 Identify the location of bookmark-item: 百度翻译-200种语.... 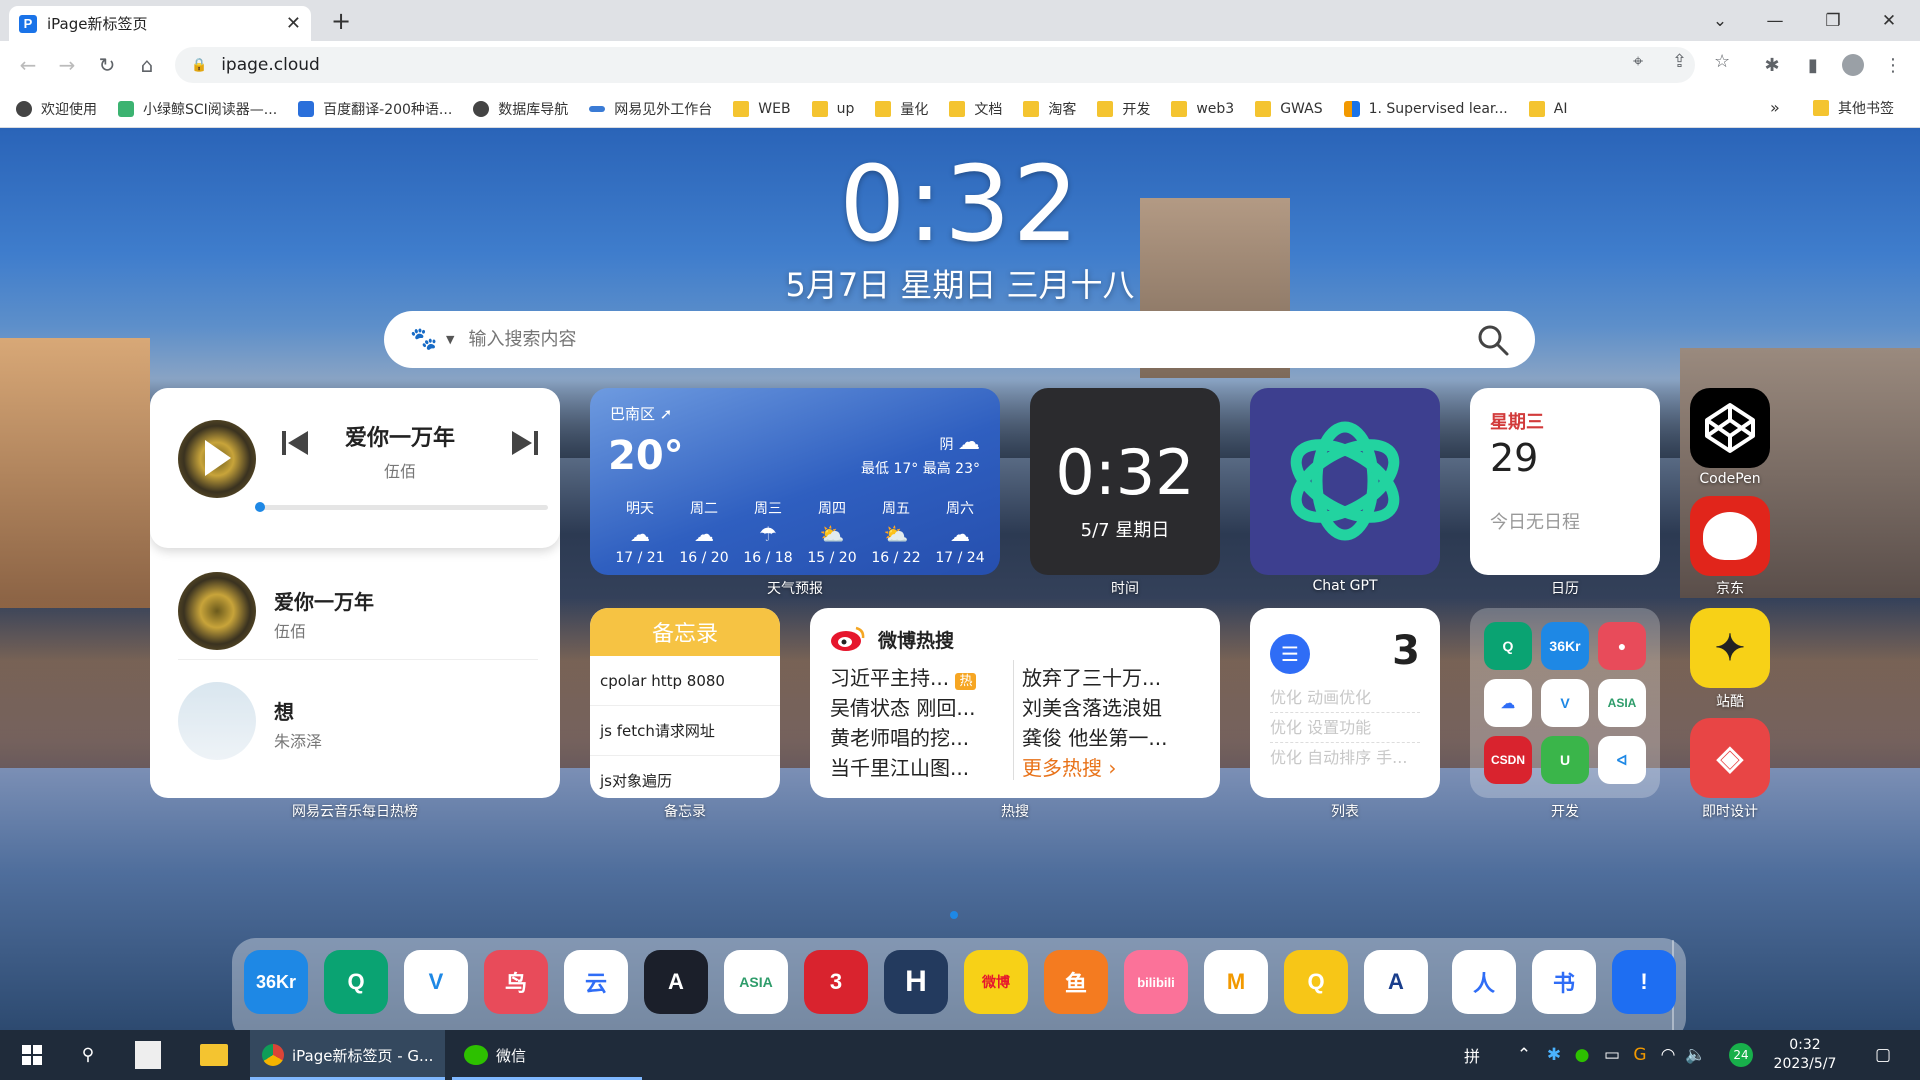
(375, 109).